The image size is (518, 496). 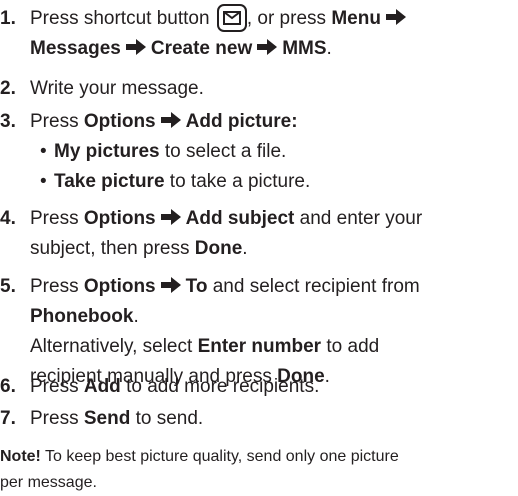 What do you see at coordinates (286, 18) in the screenshot?
I see `step-text-segment: , or press` at bounding box center [286, 18].